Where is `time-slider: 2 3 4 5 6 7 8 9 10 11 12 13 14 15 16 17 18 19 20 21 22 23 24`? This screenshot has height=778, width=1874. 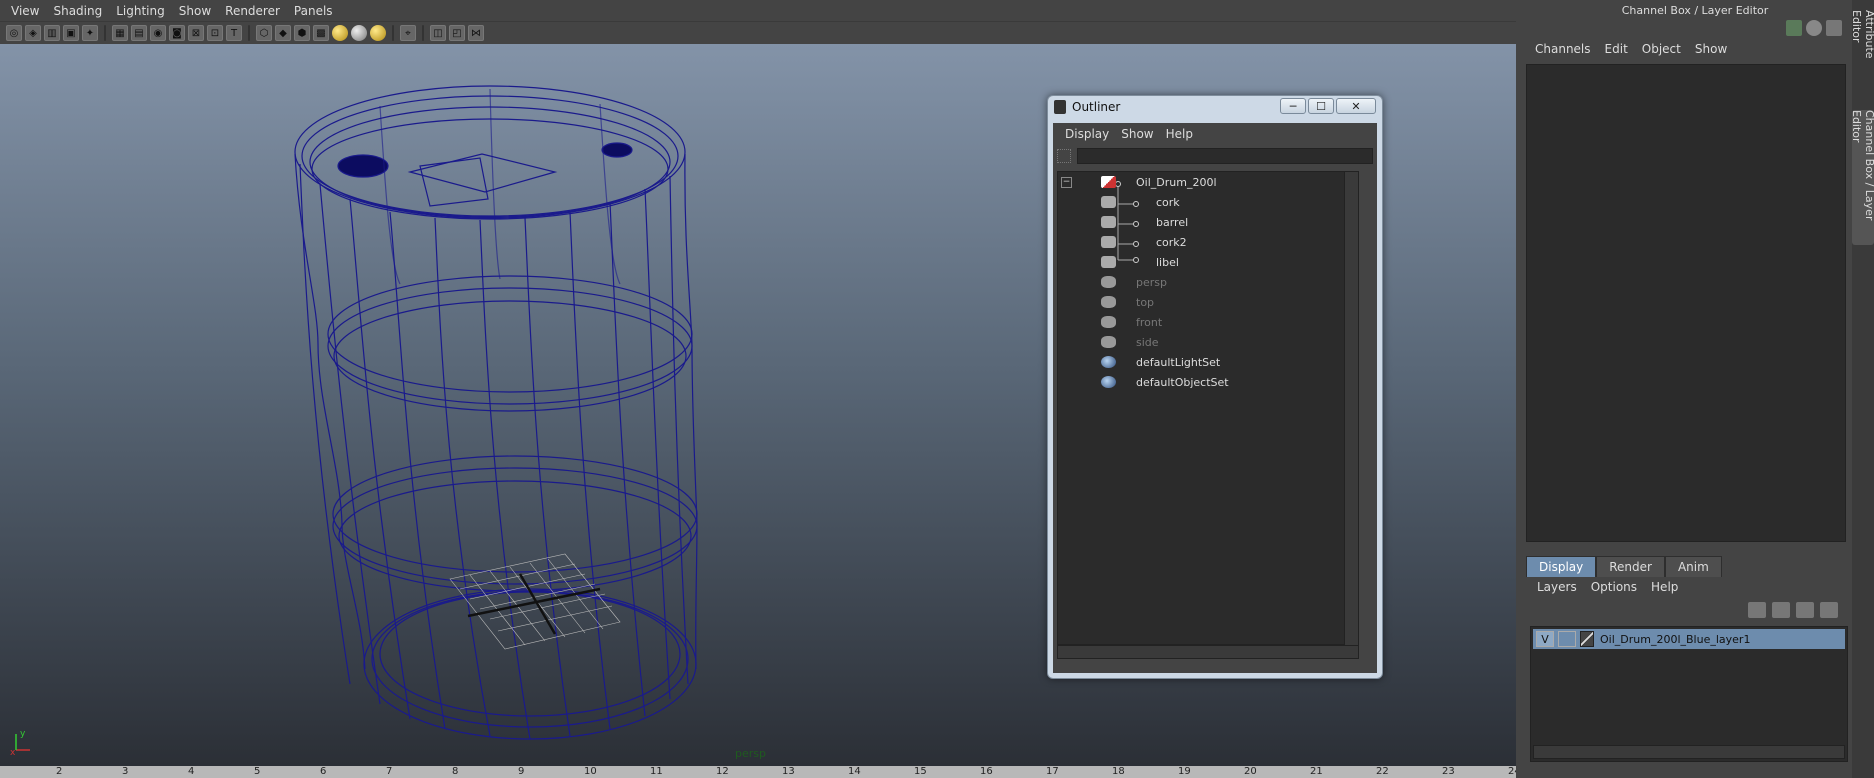
time-slider: 2 3 4 5 6 7 8 9 10 11 12 13 14 15 16 17 18 19 20 21 22 23 24 is located at coordinates (760, 772).